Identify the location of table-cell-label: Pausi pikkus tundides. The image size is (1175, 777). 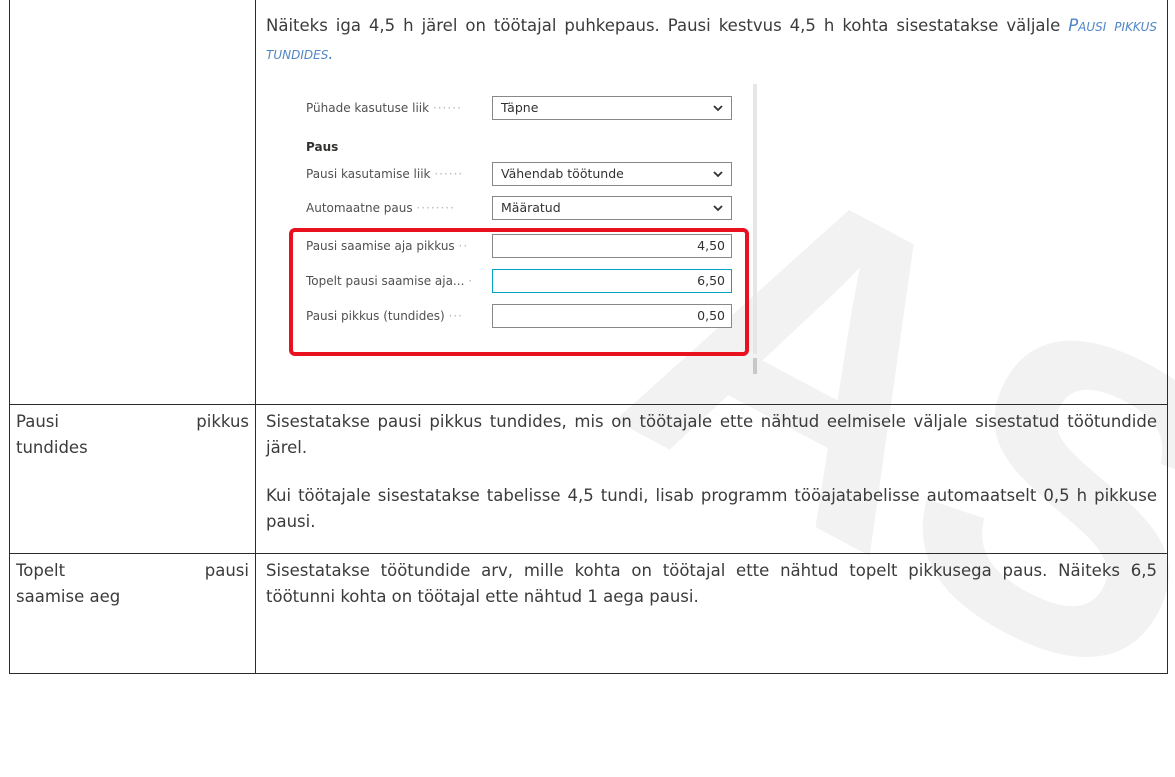
(132, 479).